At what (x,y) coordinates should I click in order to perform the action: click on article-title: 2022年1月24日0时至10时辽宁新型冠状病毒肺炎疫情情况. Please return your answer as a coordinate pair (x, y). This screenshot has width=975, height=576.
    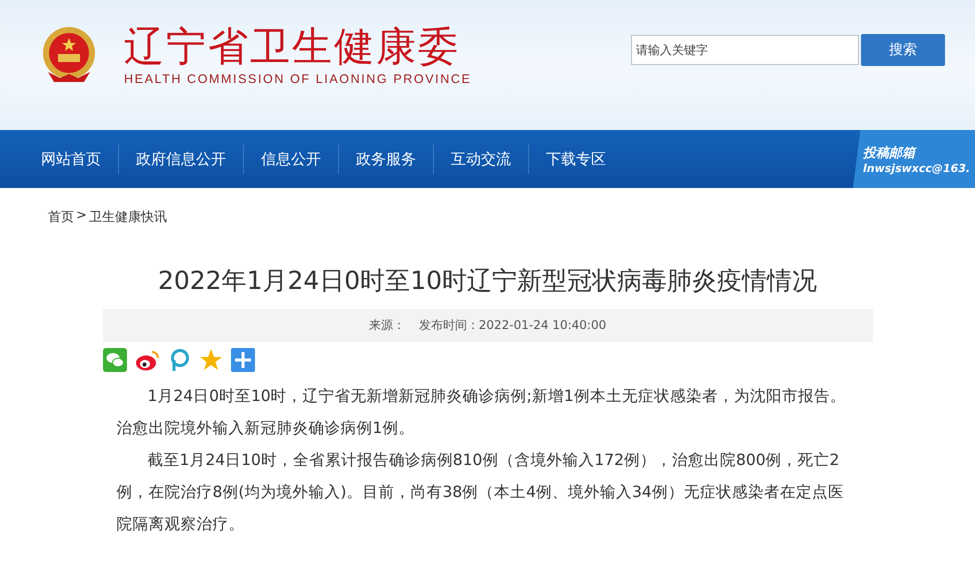
    Looking at the image, I should click on (487, 281).